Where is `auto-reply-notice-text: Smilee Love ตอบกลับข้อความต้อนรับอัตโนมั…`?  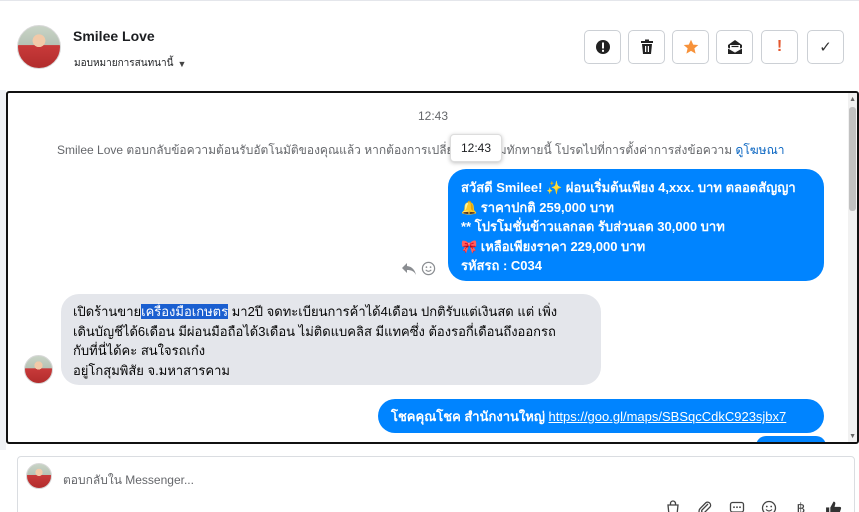
auto-reply-notice-text: Smilee Love ตอบกลับข้อความต้อนรับอัตโนมั… is located at coordinates (395, 150).